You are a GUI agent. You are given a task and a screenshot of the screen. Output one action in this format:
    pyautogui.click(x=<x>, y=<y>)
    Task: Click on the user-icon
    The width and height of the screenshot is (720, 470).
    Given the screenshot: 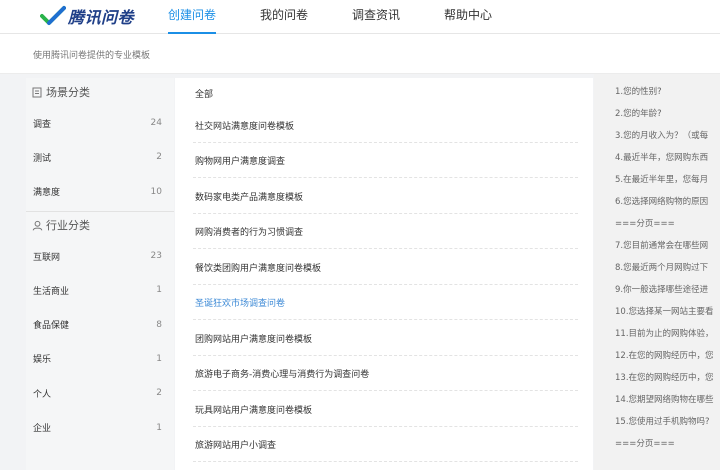 What is the action you would take?
    pyautogui.click(x=37, y=225)
    